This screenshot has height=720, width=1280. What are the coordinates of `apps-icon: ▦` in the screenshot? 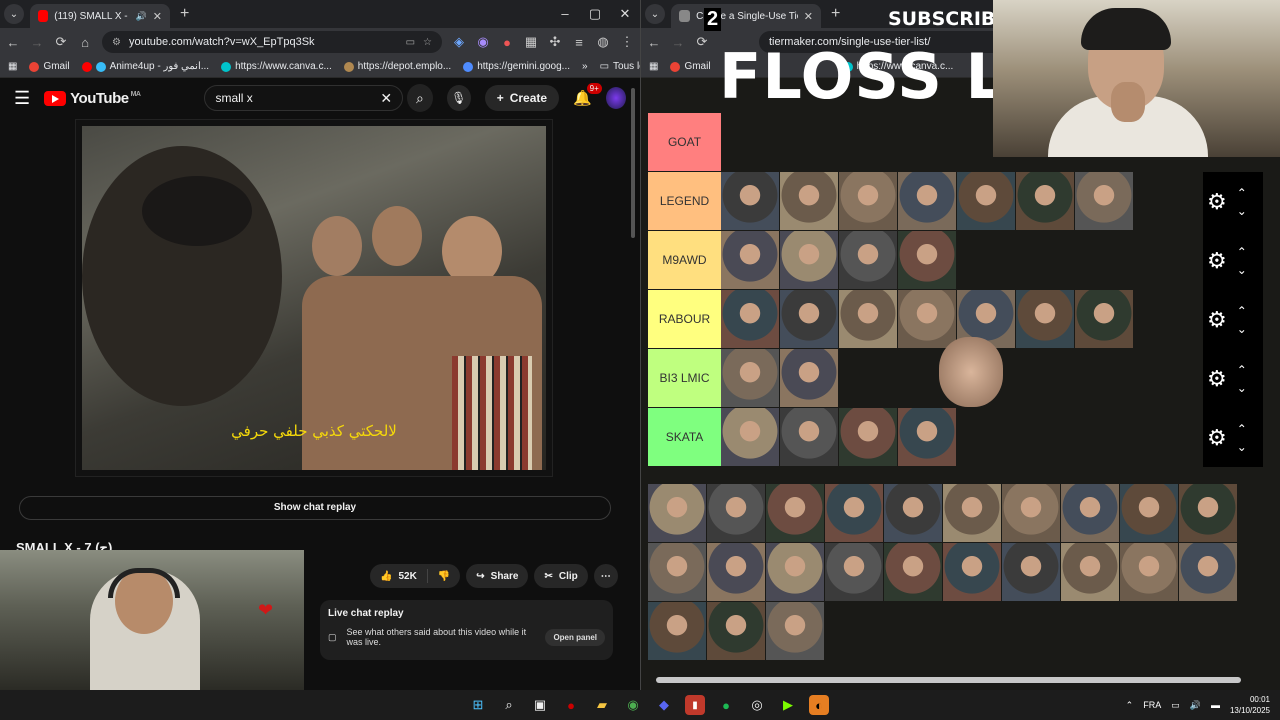 It's located at (12, 66).